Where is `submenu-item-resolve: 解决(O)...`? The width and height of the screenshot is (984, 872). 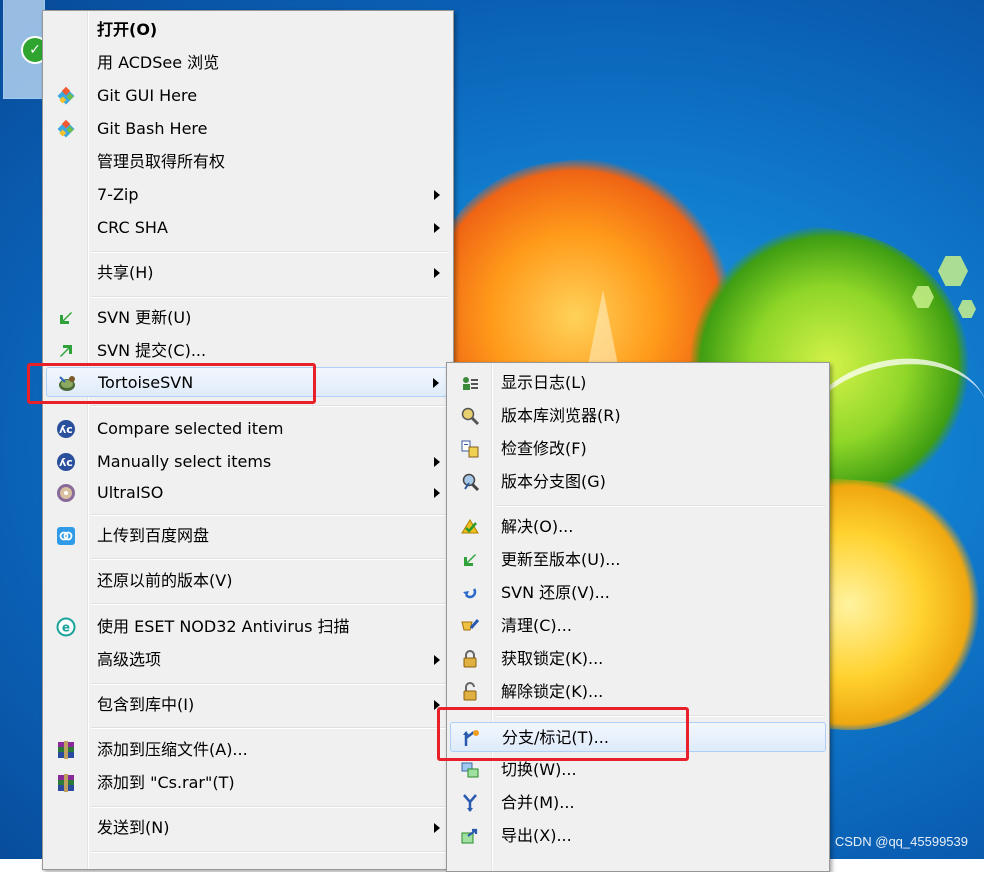
submenu-item-resolve: 解决(O)... is located at coordinates (638, 527).